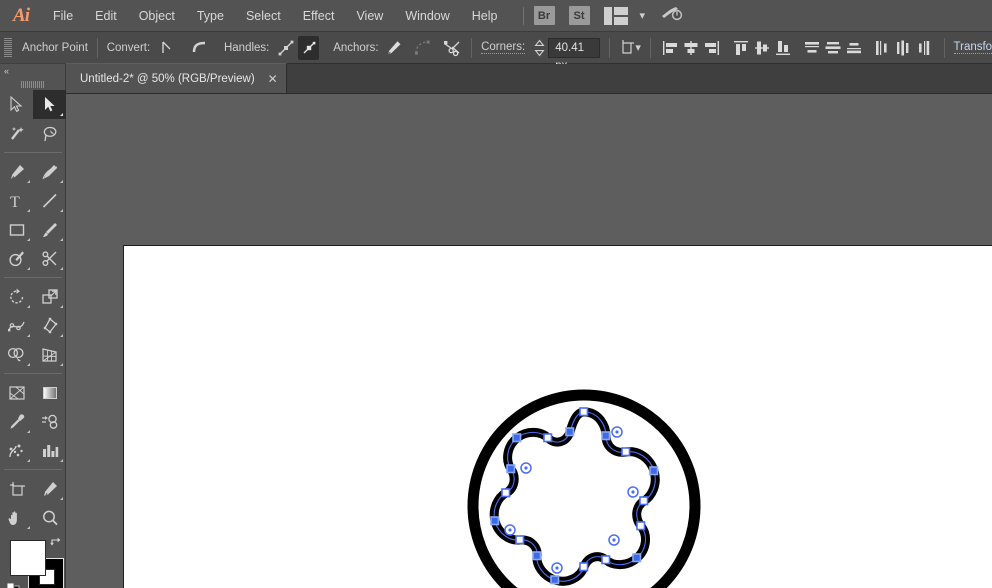 The height and width of the screenshot is (588, 992). I want to click on tool-lasso, so click(49, 133).